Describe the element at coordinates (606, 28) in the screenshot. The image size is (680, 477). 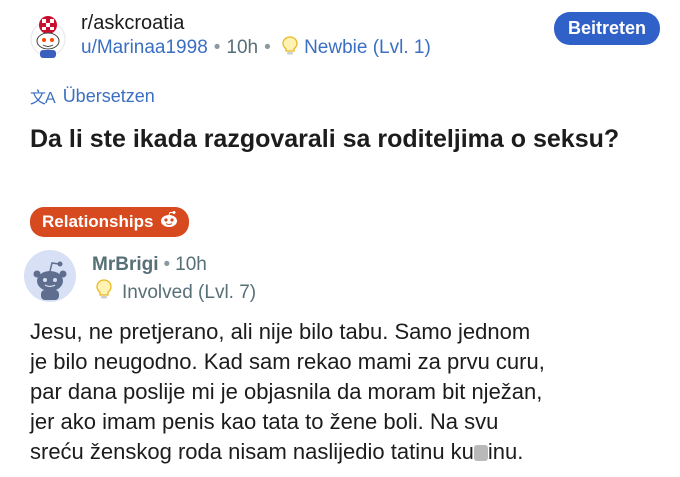
I see `join-button: Beitreten` at that location.